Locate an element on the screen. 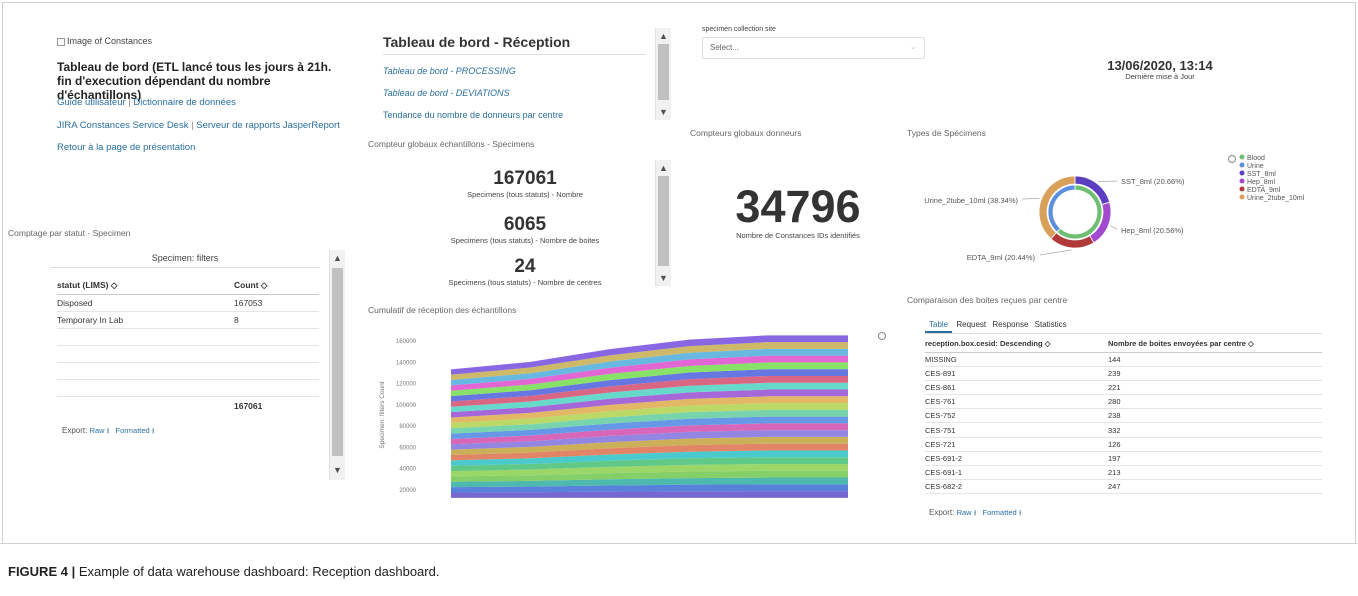  donors-title: Compteurs globaux donneurs is located at coordinates (746, 133).